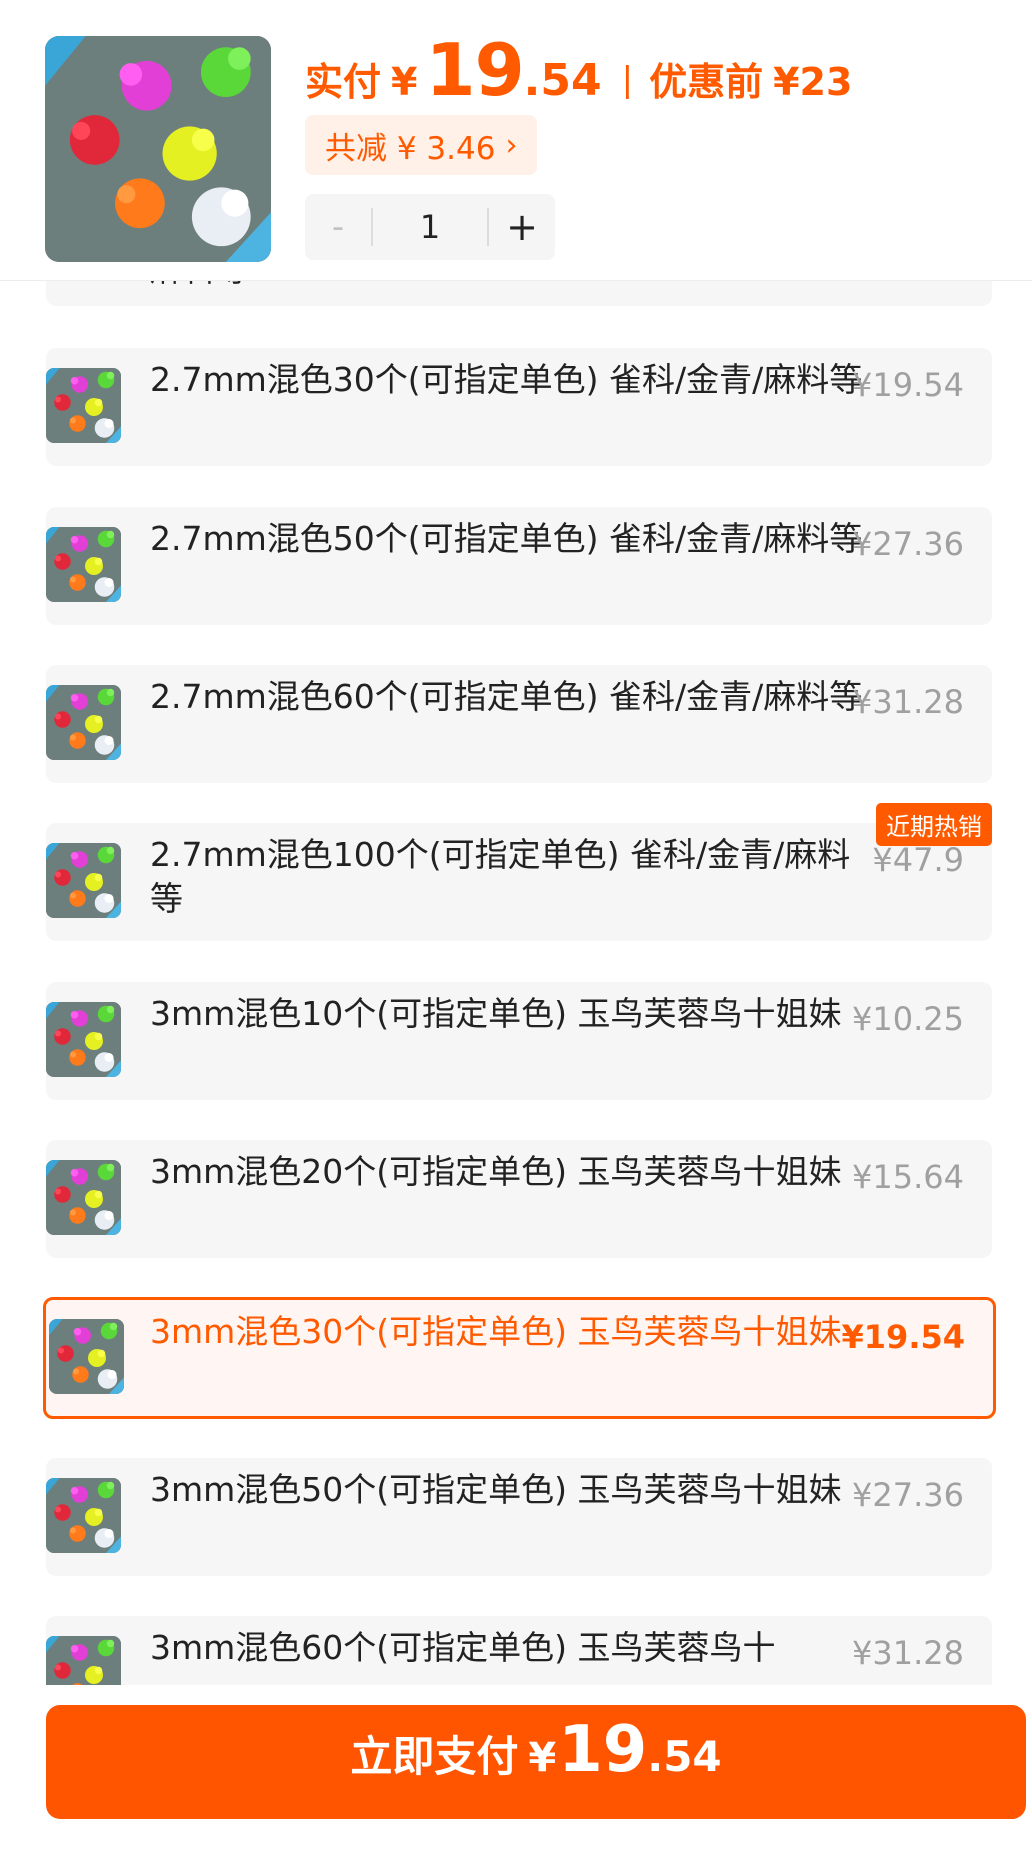 The width and height of the screenshot is (1032, 1863). Describe the element at coordinates (506, 379) in the screenshot. I see `option-label: 2.7mm混色30个(可指定单色) 雀科/金青/麻料等` at that location.